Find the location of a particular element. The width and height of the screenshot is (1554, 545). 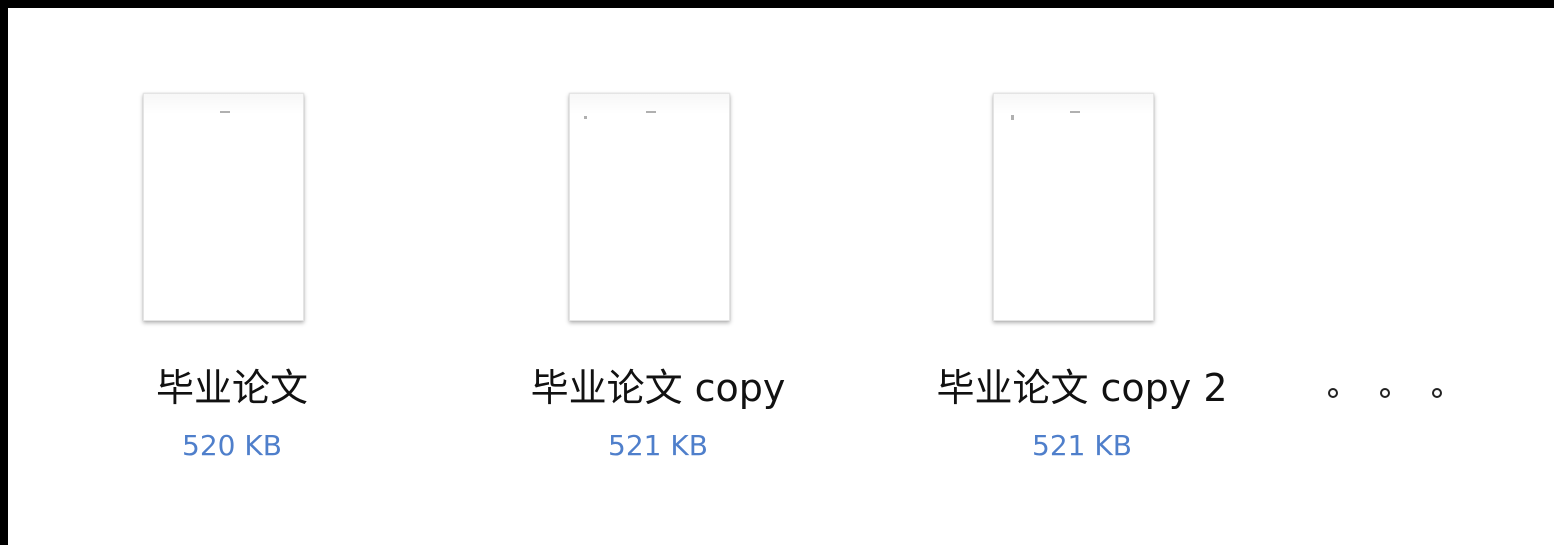

file-size: 520 KB is located at coordinates (232, 445).